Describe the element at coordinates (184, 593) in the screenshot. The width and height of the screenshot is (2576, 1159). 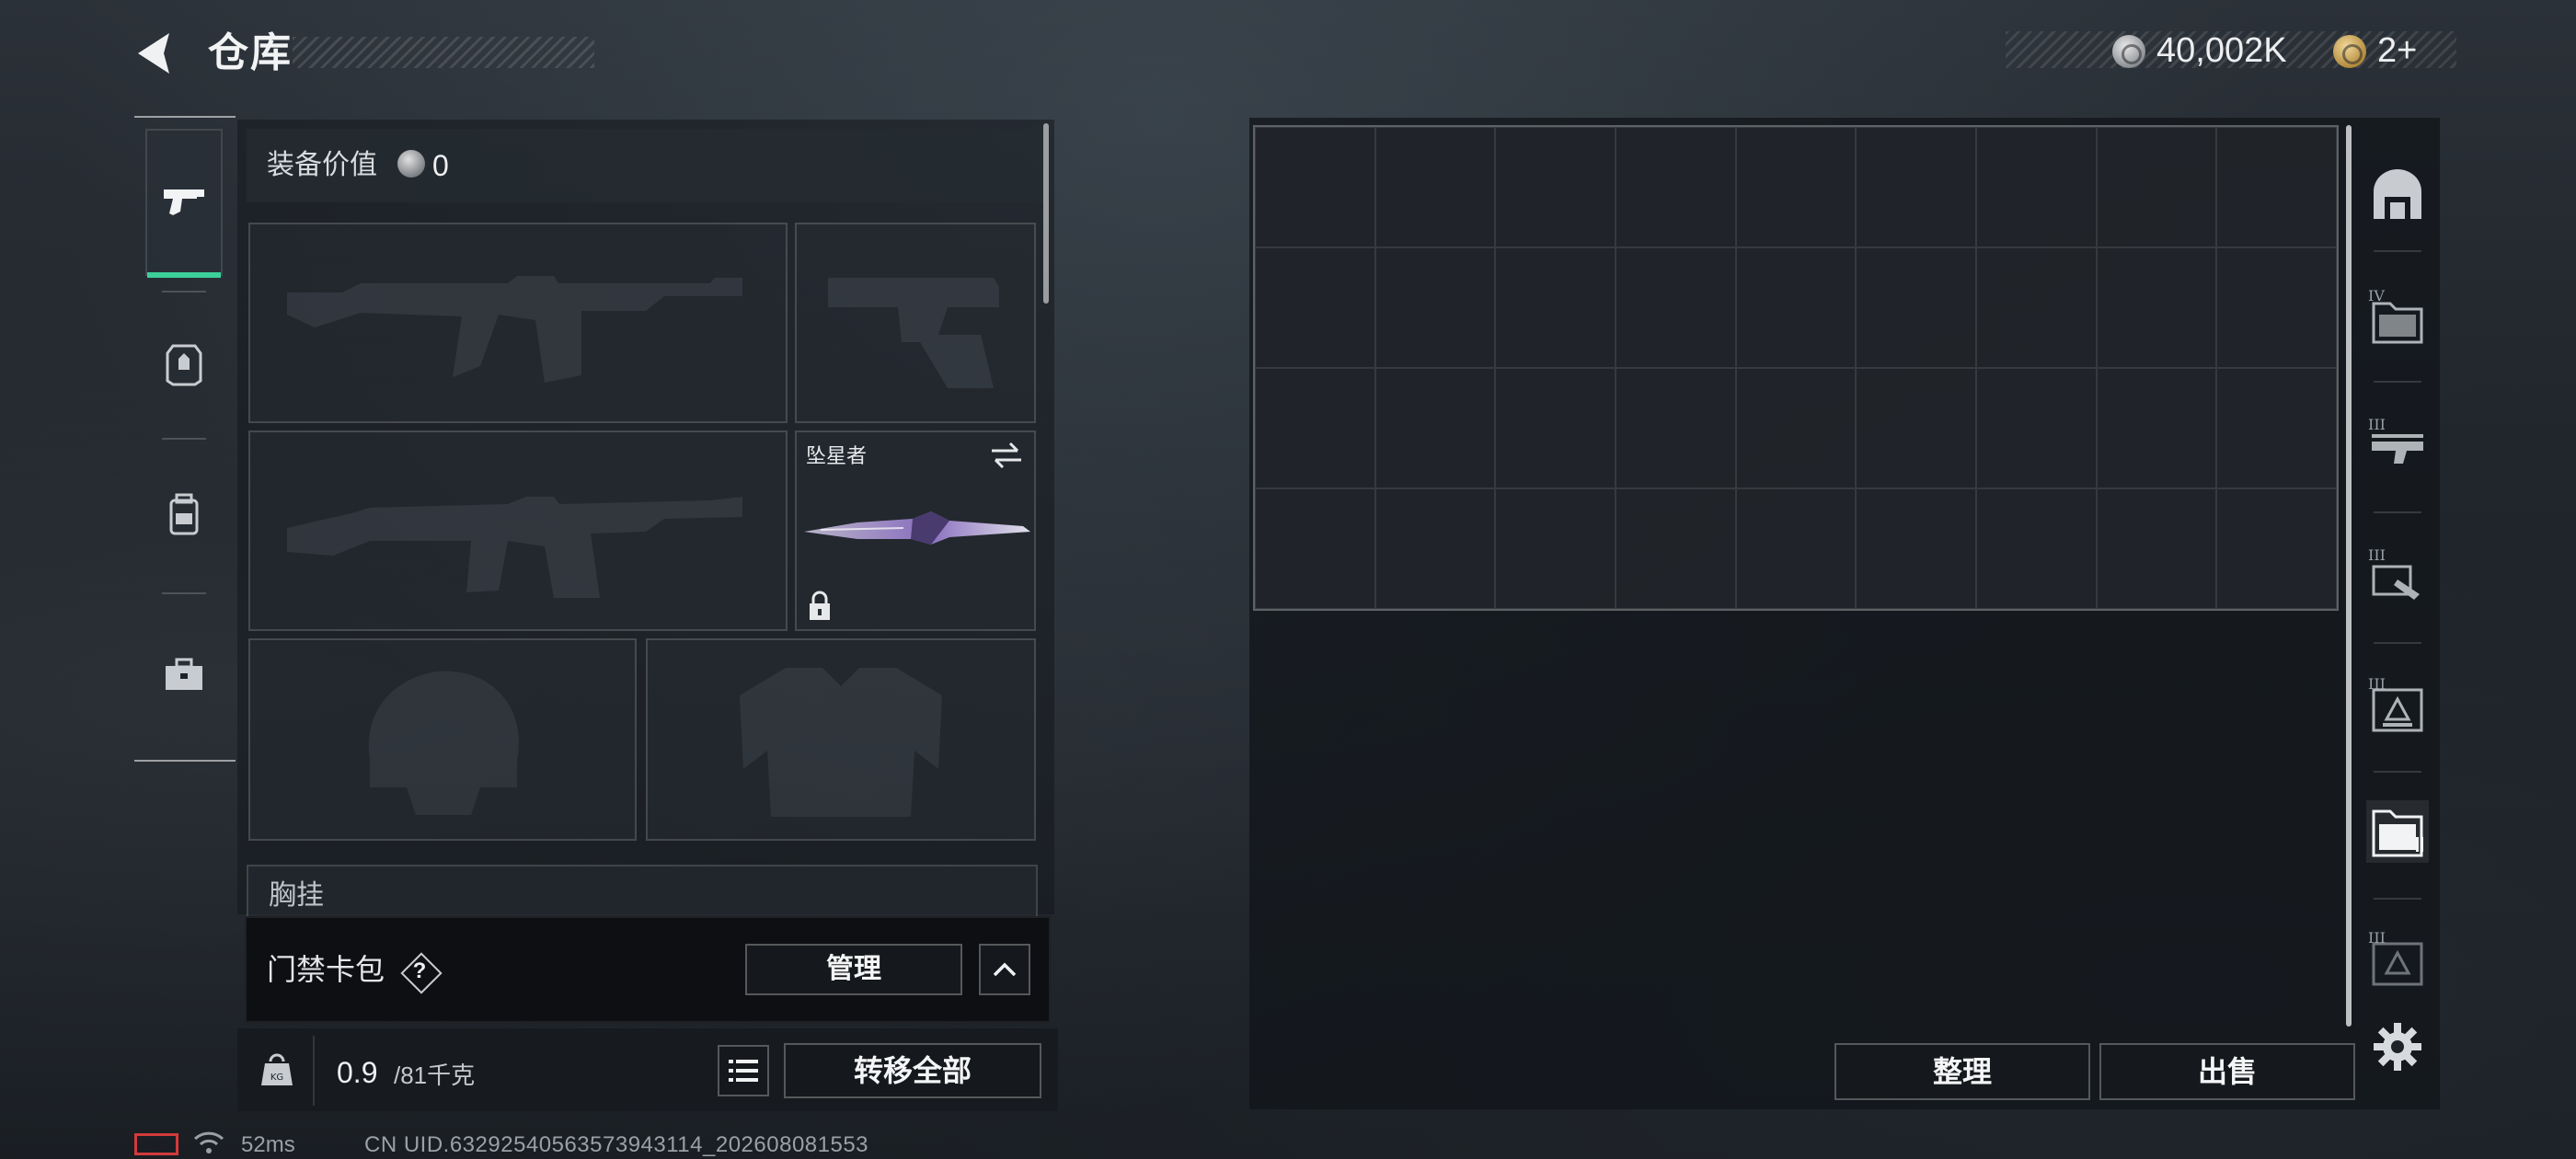
I see `rail-separator` at that location.